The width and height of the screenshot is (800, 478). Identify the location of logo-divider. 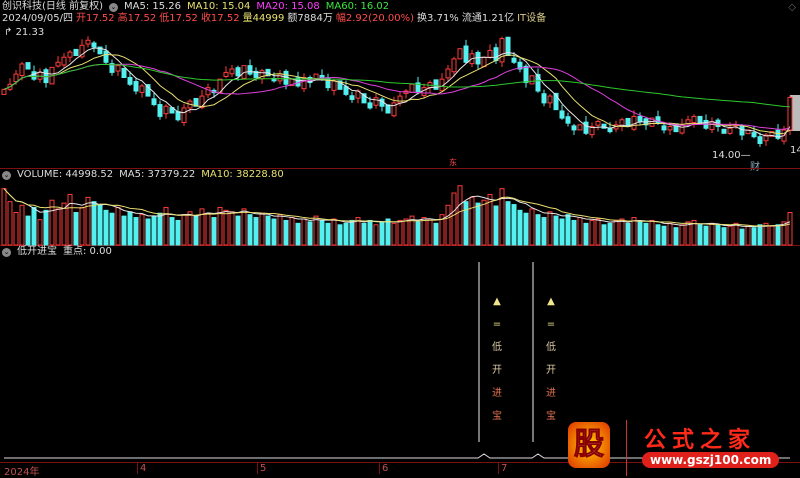
(626, 448).